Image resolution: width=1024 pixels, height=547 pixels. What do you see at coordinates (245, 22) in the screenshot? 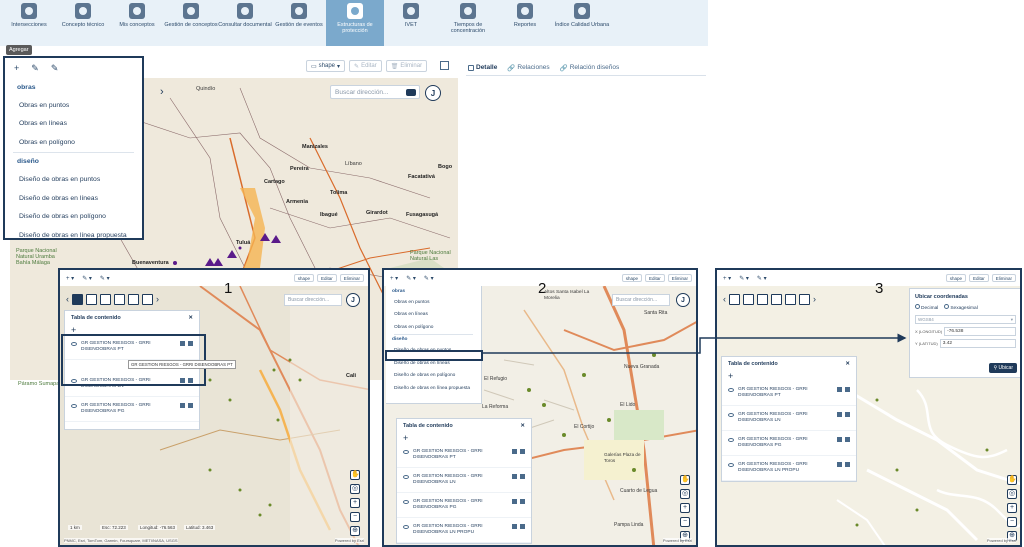
I see `nav-item-consultar-documental: Consultar documental` at bounding box center [245, 22].